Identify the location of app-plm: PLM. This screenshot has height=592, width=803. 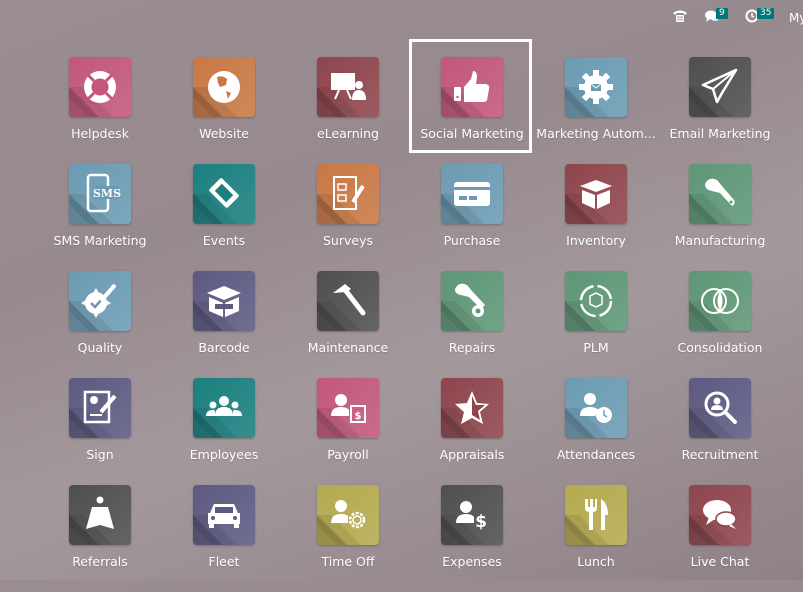
(596, 324).